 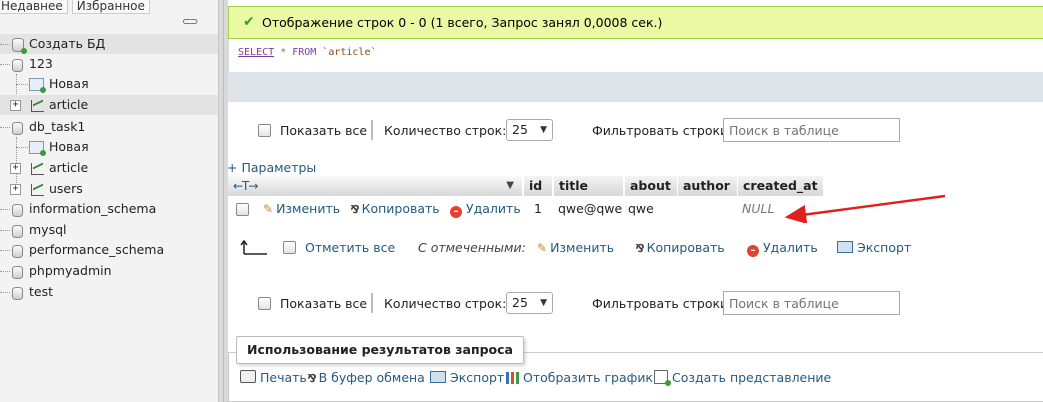 I want to click on create-database-icon, so click(x=19, y=46).